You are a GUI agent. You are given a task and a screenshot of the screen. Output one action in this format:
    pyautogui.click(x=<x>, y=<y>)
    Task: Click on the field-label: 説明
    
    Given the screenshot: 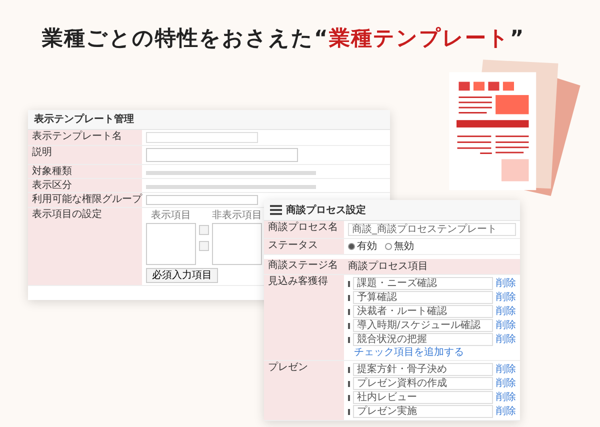 What is the action you would take?
    pyautogui.click(x=85, y=155)
    